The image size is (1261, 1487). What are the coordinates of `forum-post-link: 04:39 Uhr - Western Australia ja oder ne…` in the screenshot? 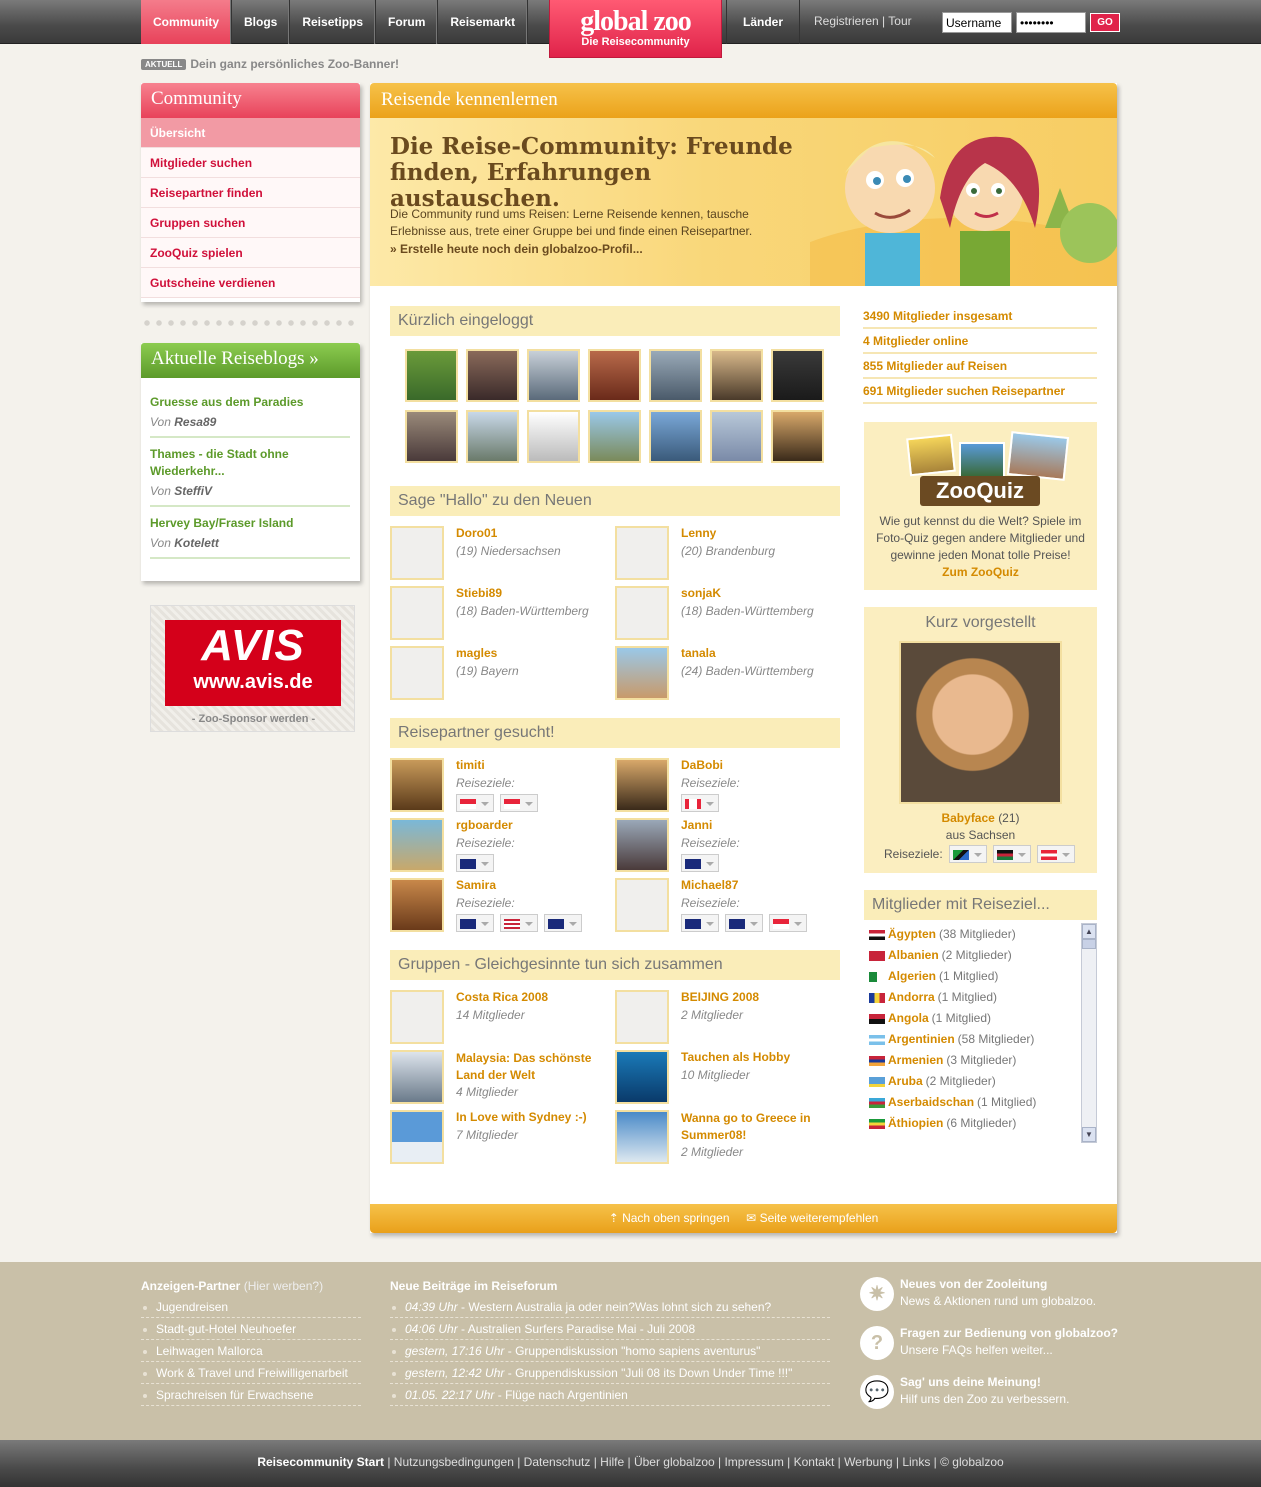 It's located at (610, 1307).